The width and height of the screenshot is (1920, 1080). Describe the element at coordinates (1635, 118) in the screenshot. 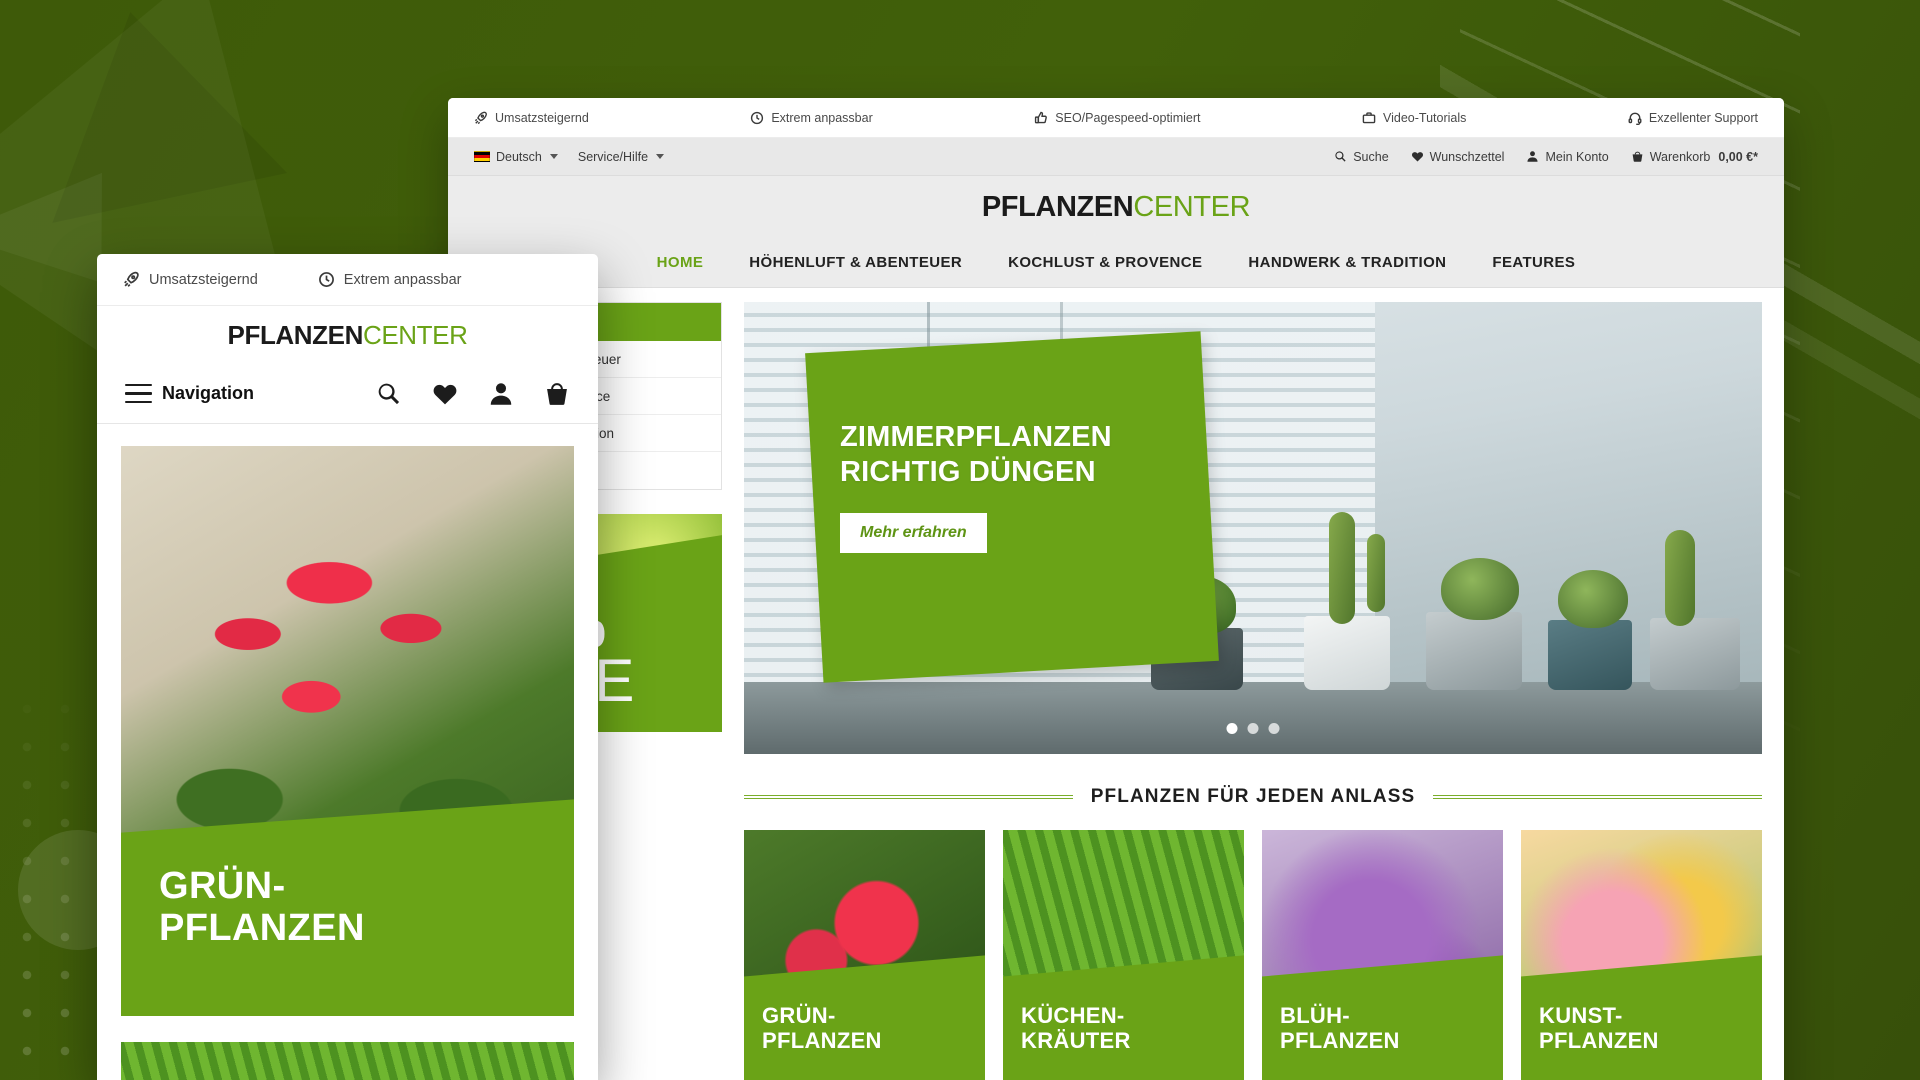

I see `headset-icon` at that location.